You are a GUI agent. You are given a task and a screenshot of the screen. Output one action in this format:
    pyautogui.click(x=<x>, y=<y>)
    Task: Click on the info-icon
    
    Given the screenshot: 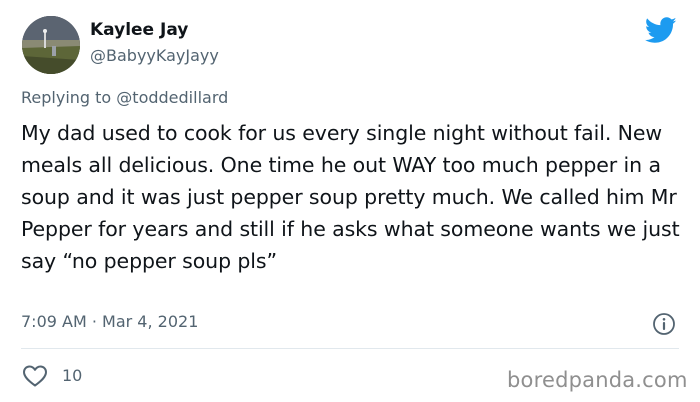 What is the action you would take?
    pyautogui.click(x=664, y=324)
    